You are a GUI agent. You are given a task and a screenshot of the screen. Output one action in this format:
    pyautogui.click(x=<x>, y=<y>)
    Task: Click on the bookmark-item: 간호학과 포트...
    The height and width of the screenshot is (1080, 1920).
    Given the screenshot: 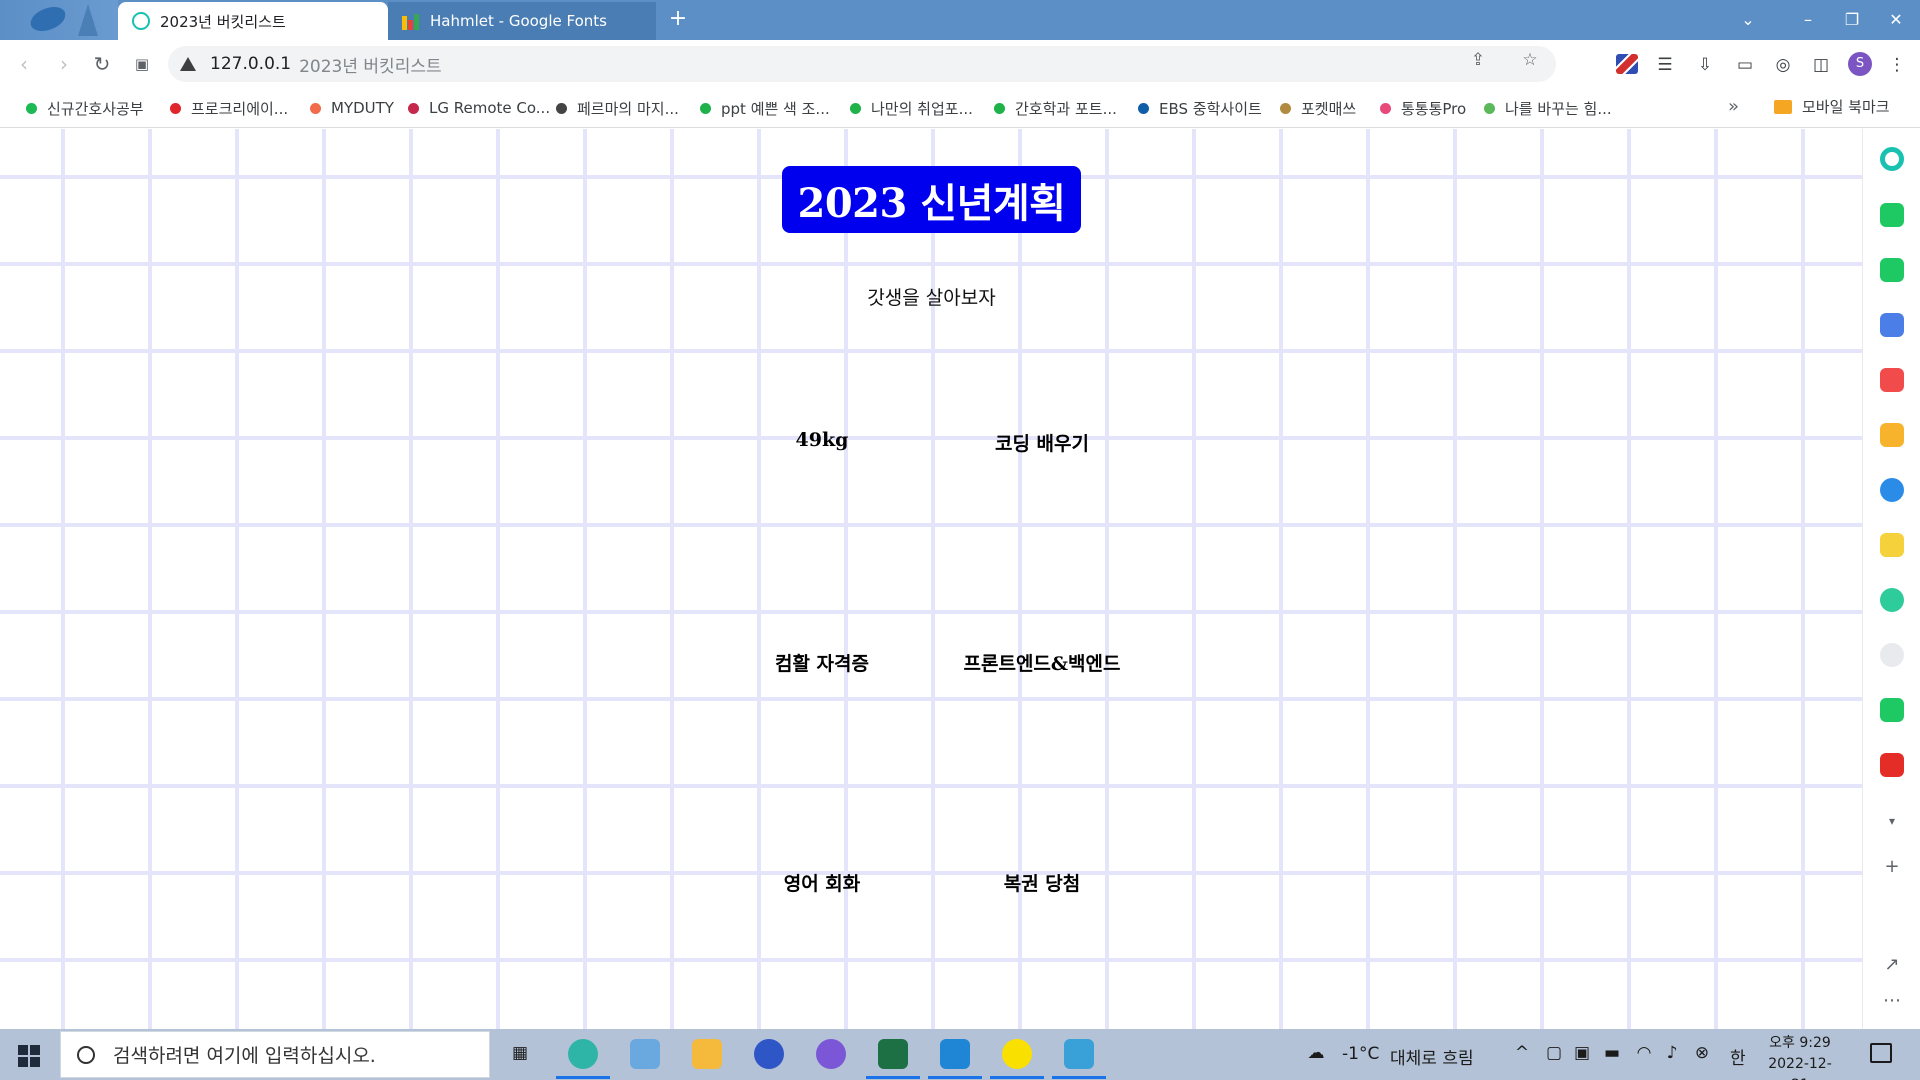 What is the action you would take?
    pyautogui.click(x=1055, y=108)
    